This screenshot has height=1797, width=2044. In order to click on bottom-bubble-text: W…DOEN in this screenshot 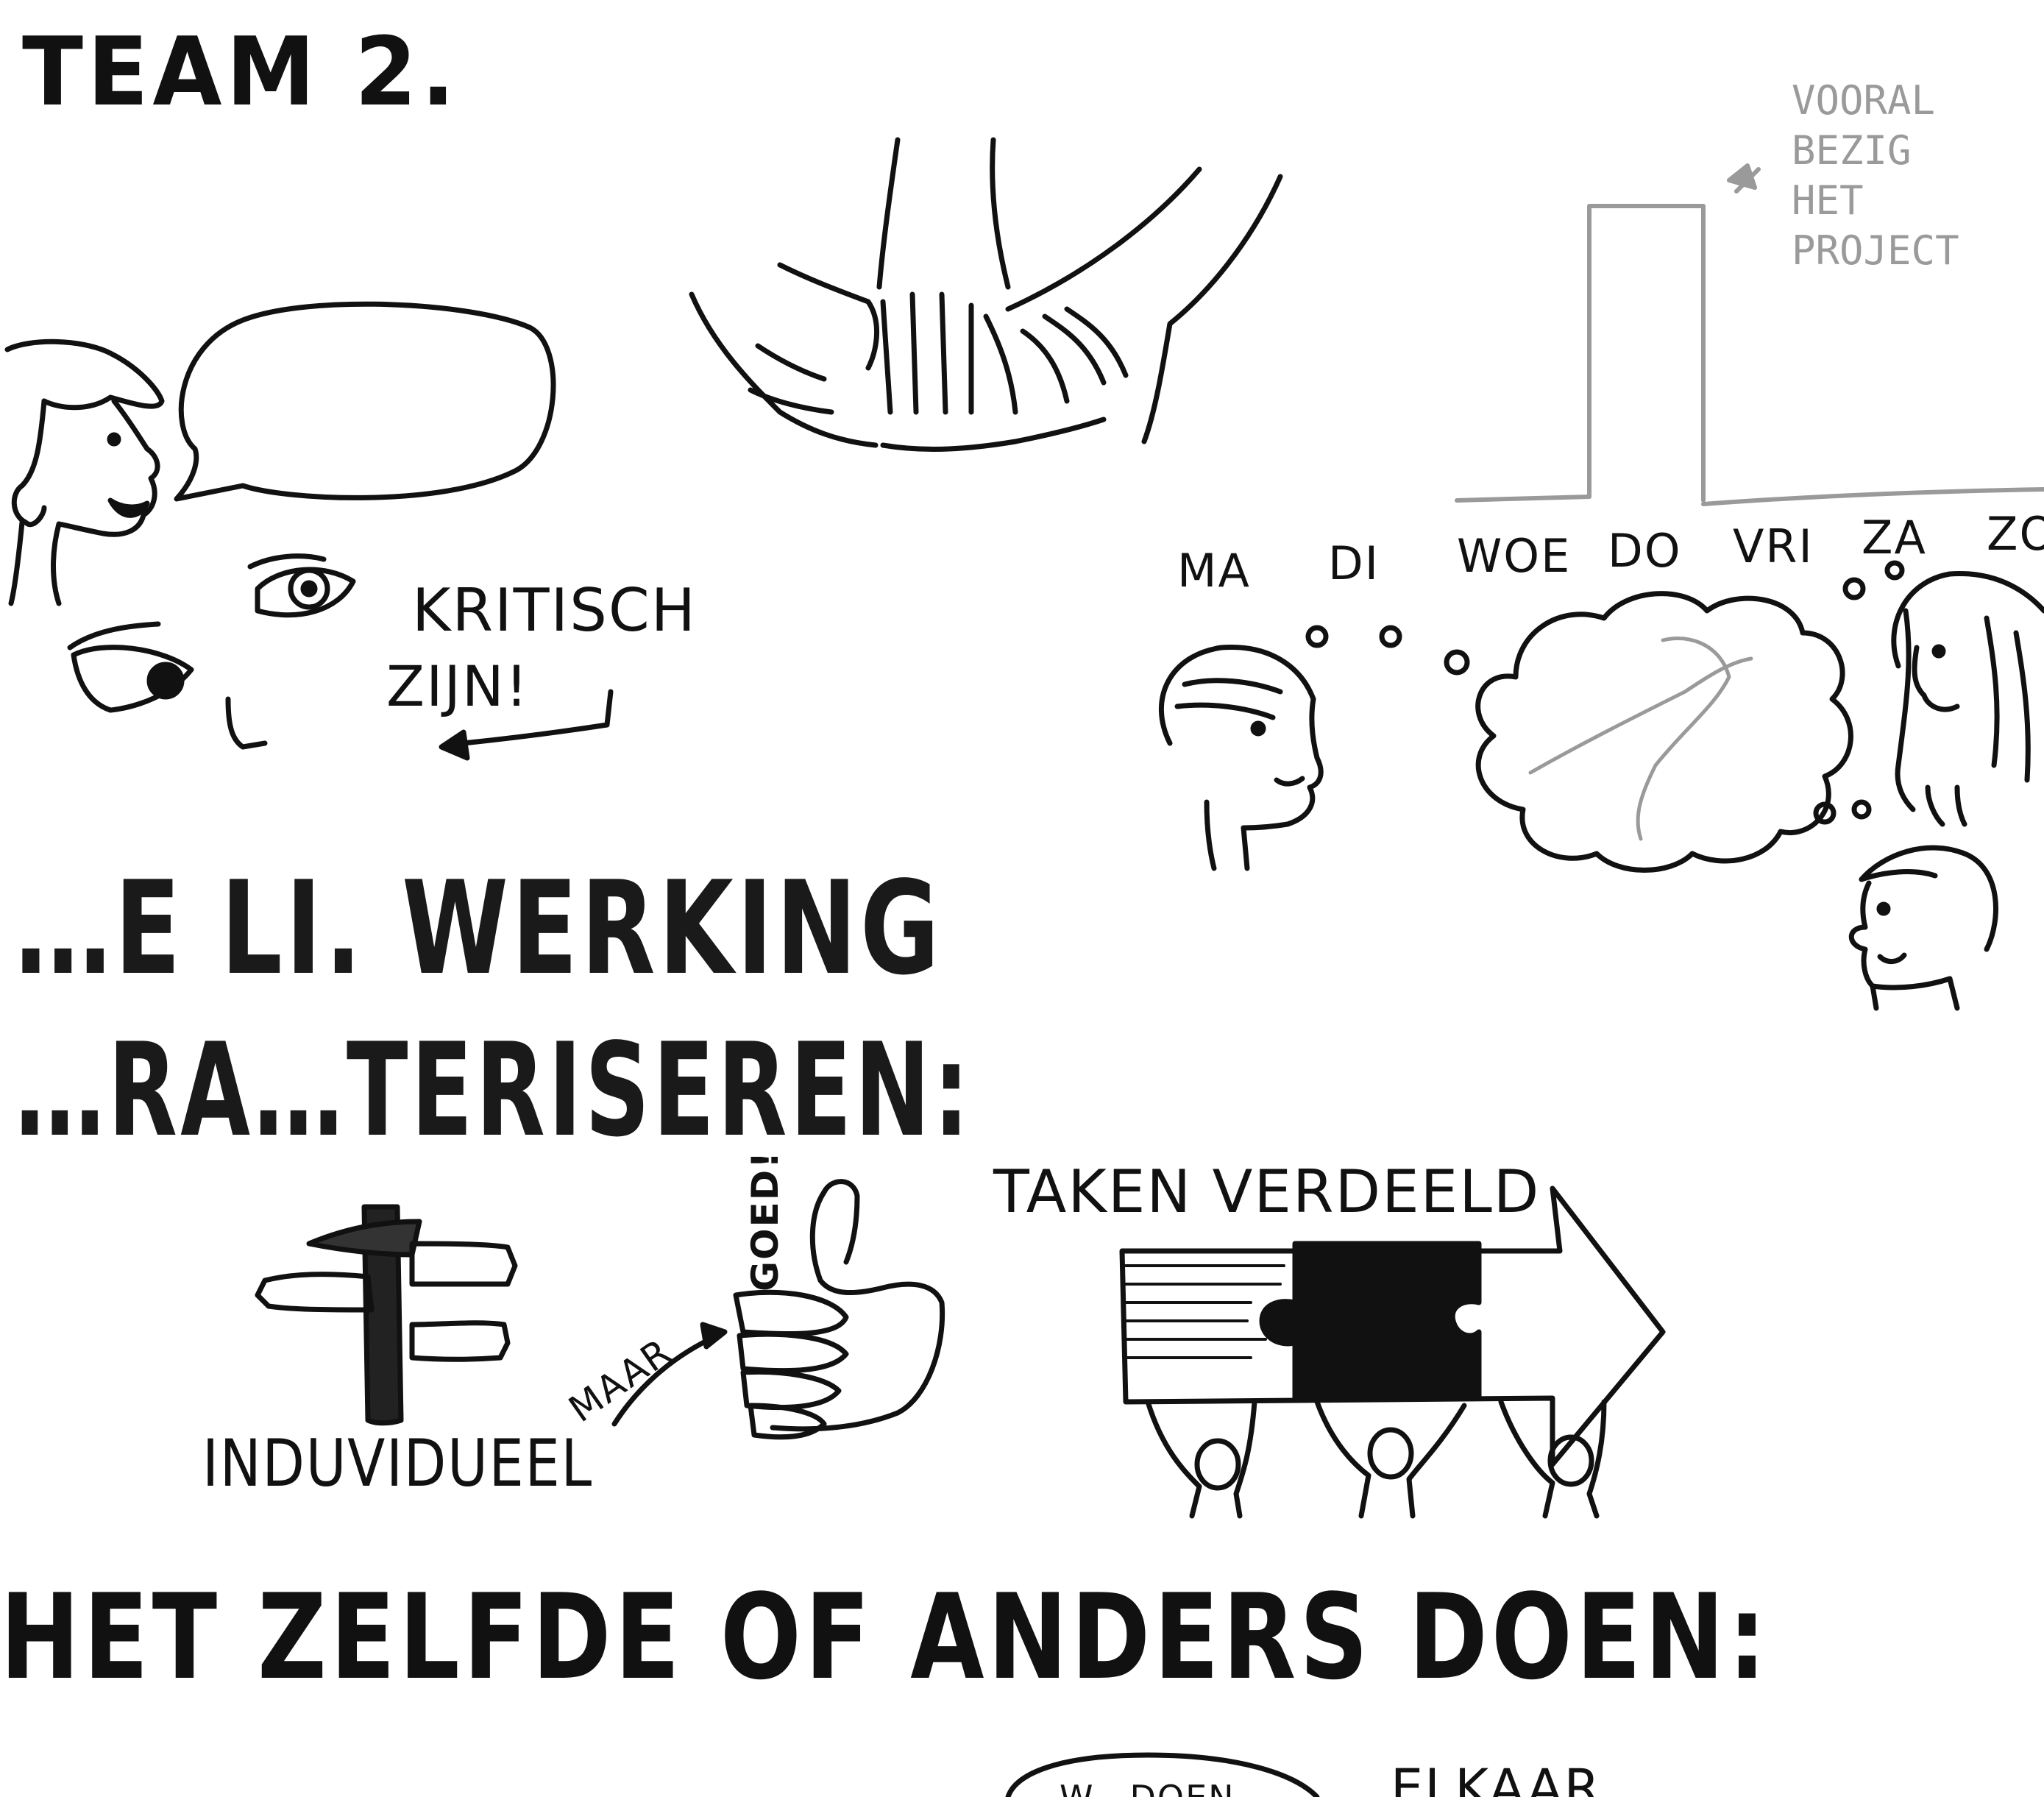, I will do `click(1147, 1789)`.